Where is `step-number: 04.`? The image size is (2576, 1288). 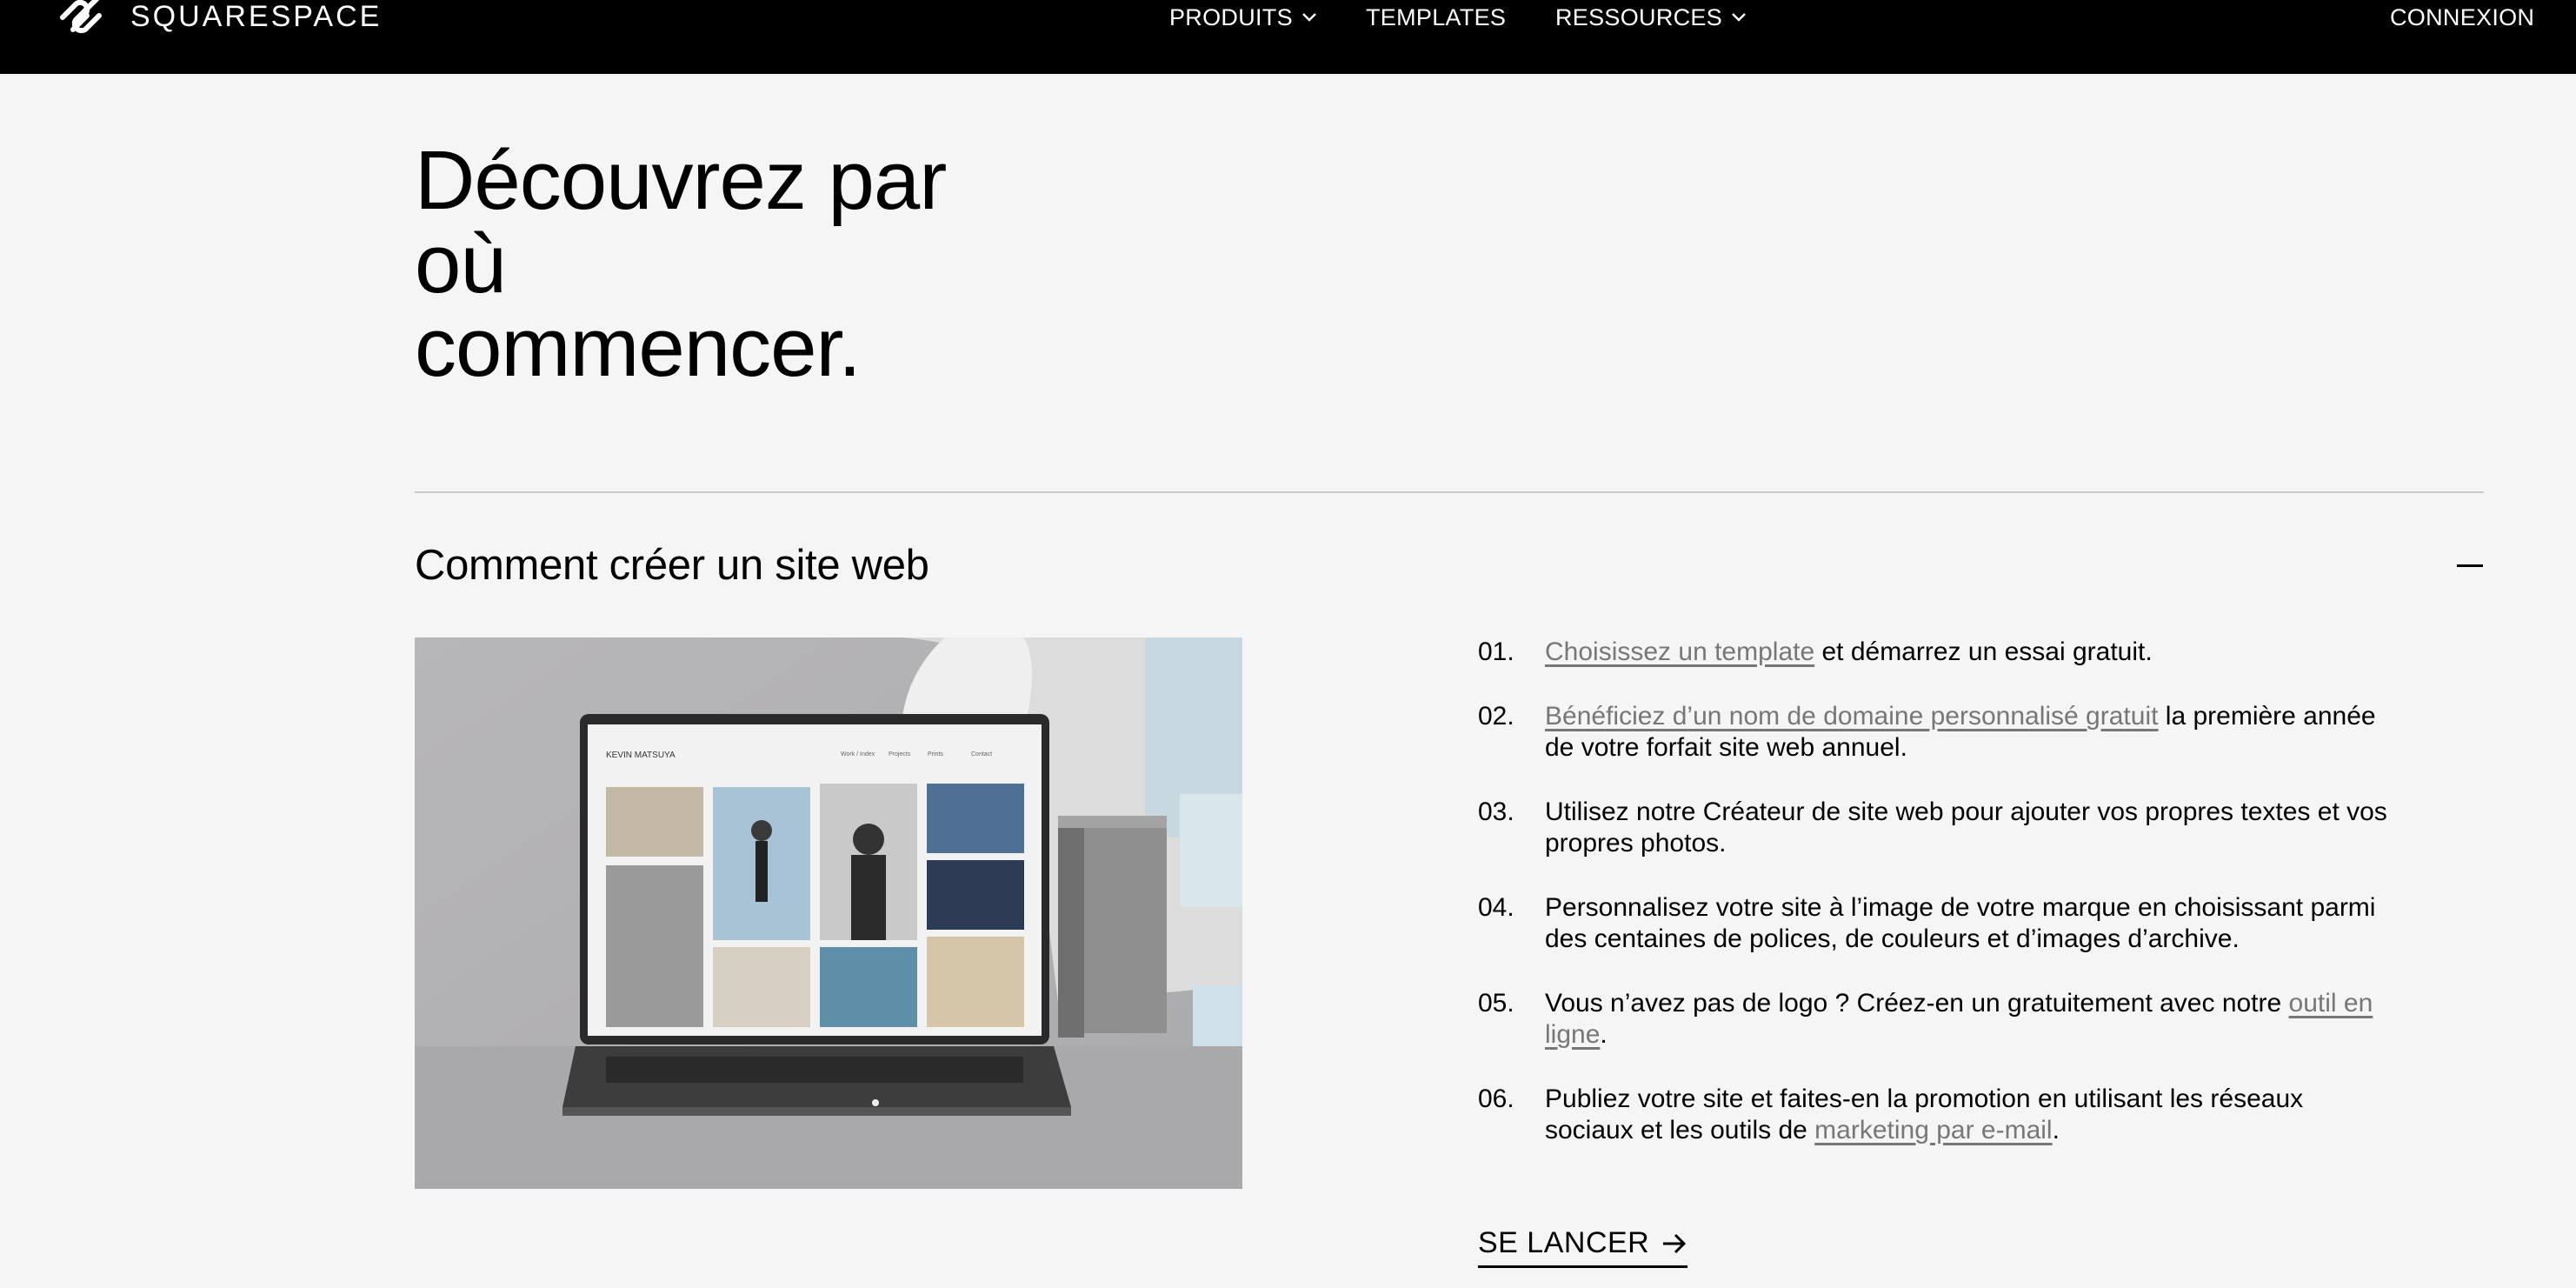 step-number: 04. is located at coordinates (1496, 907).